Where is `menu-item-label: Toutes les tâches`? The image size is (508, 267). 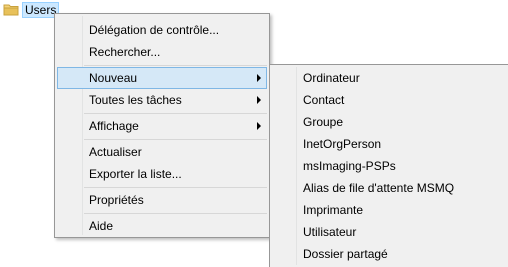 menu-item-label: Toutes les tâches is located at coordinates (135, 100).